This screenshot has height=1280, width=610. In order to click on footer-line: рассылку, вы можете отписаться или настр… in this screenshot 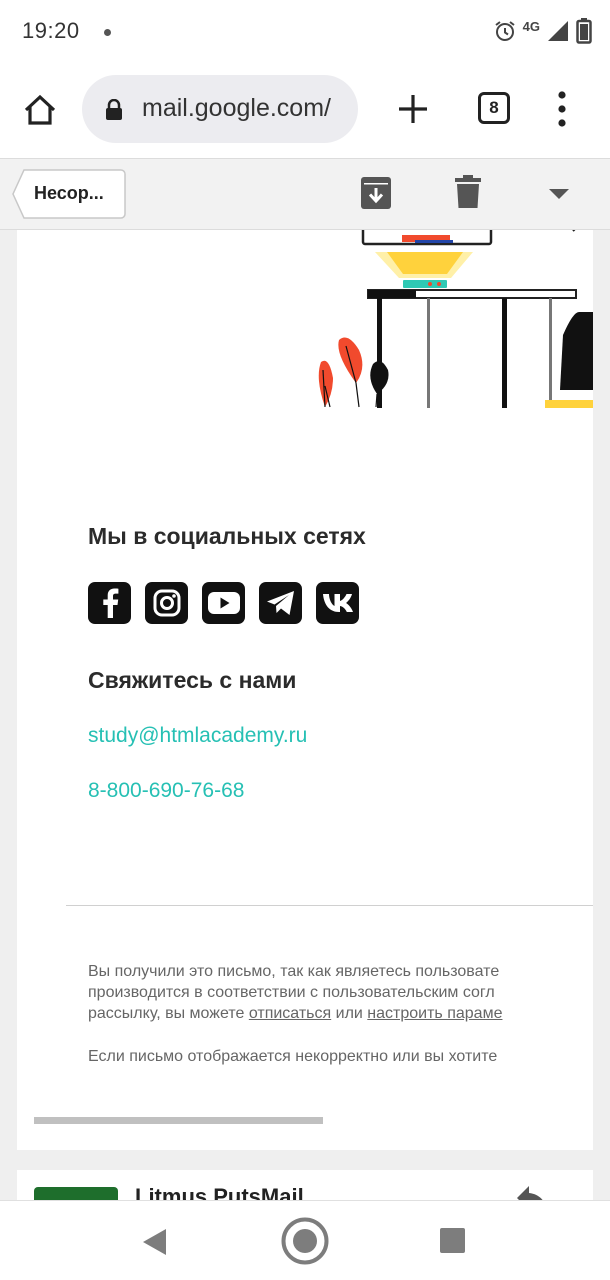, I will do `click(340, 1013)`.